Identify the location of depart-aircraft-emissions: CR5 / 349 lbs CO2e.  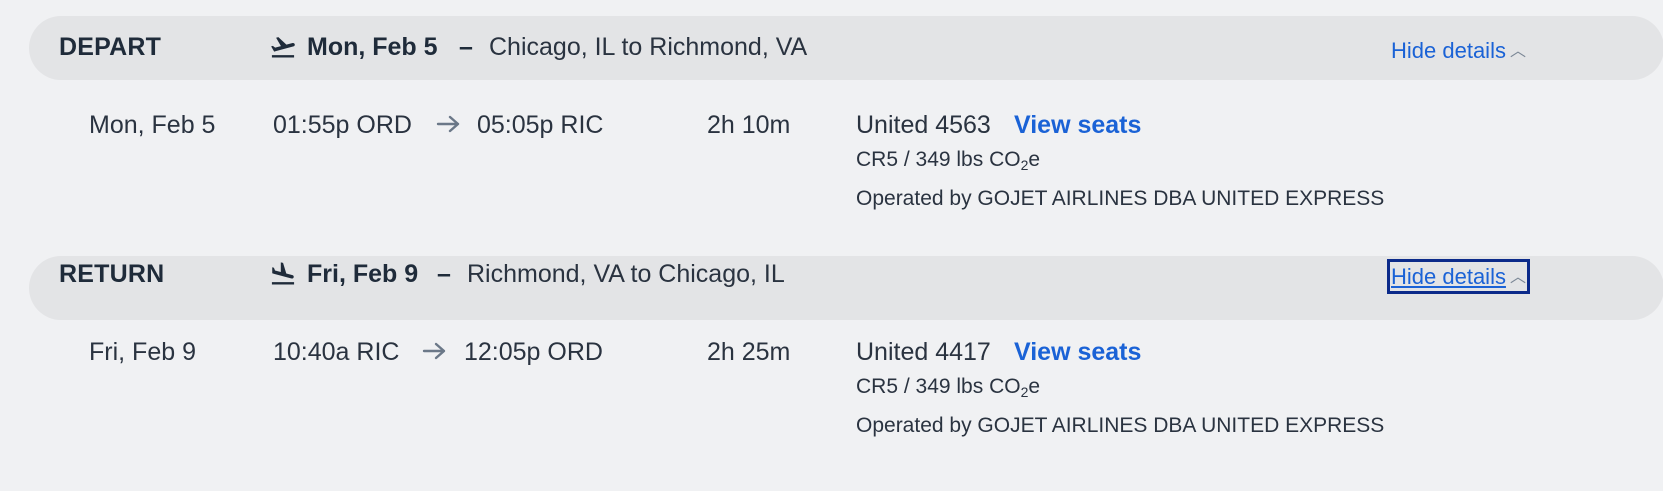
(948, 160).